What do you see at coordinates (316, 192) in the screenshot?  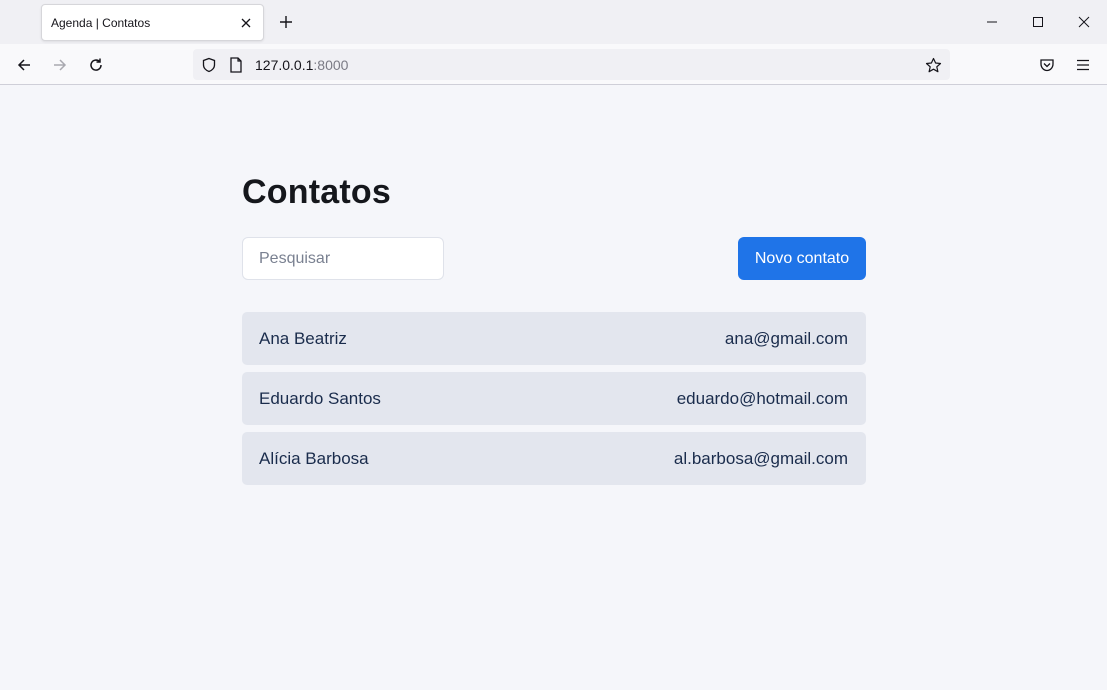 I see `page-title: Contatos` at bounding box center [316, 192].